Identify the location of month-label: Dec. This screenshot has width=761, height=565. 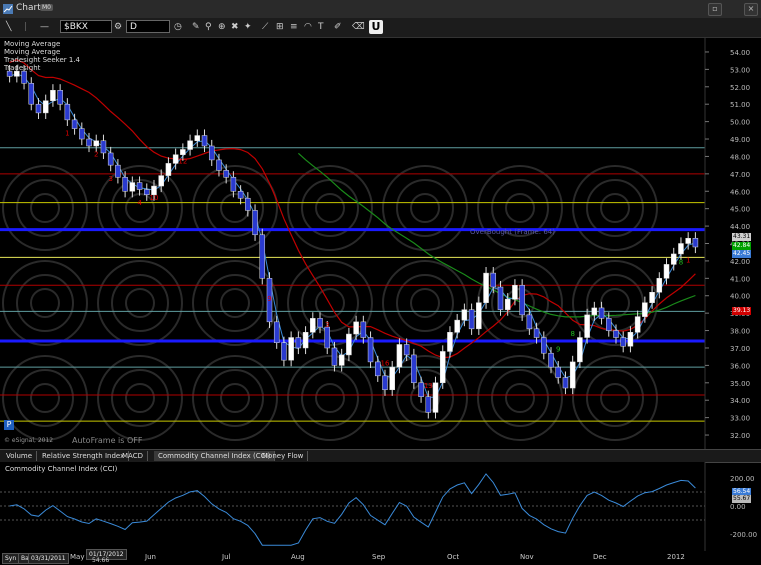
(600, 557).